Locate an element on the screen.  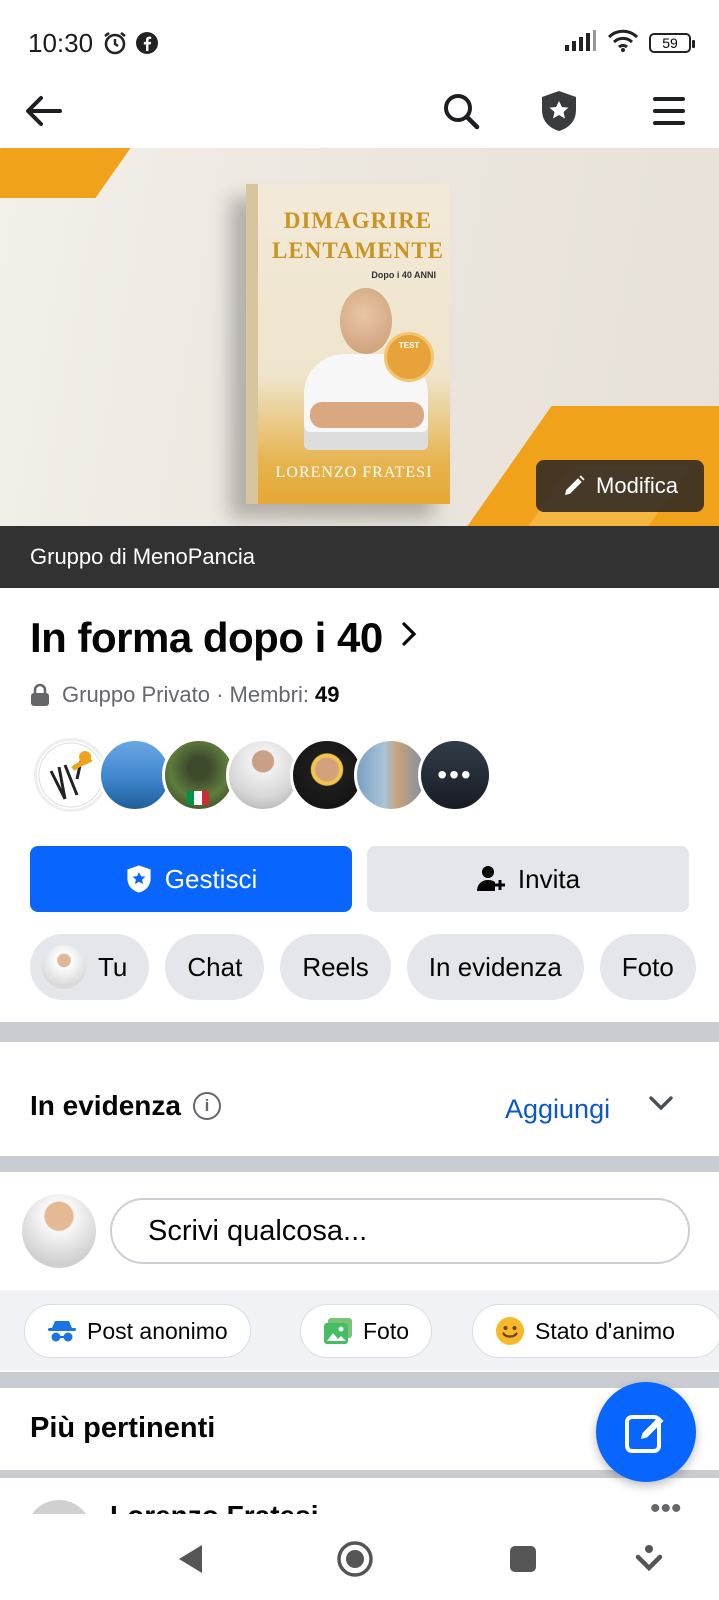
member-avatars: ••• is located at coordinates (263, 775).